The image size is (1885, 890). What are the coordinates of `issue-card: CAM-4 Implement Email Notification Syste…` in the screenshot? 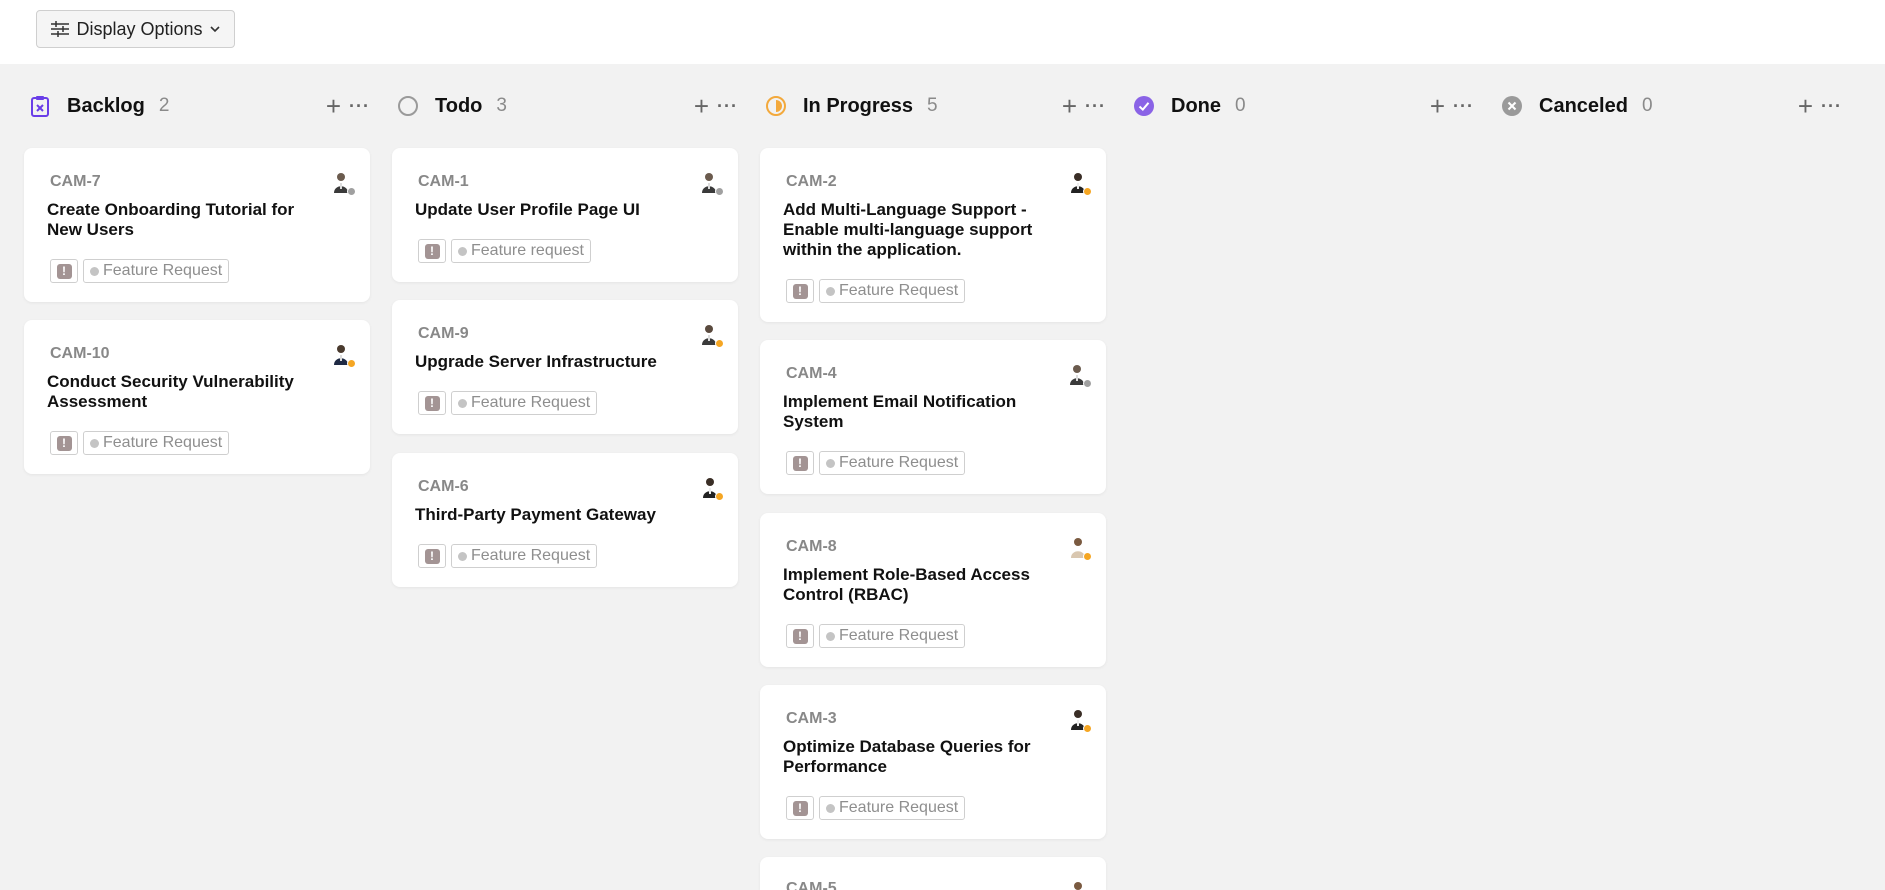 It's located at (933, 417).